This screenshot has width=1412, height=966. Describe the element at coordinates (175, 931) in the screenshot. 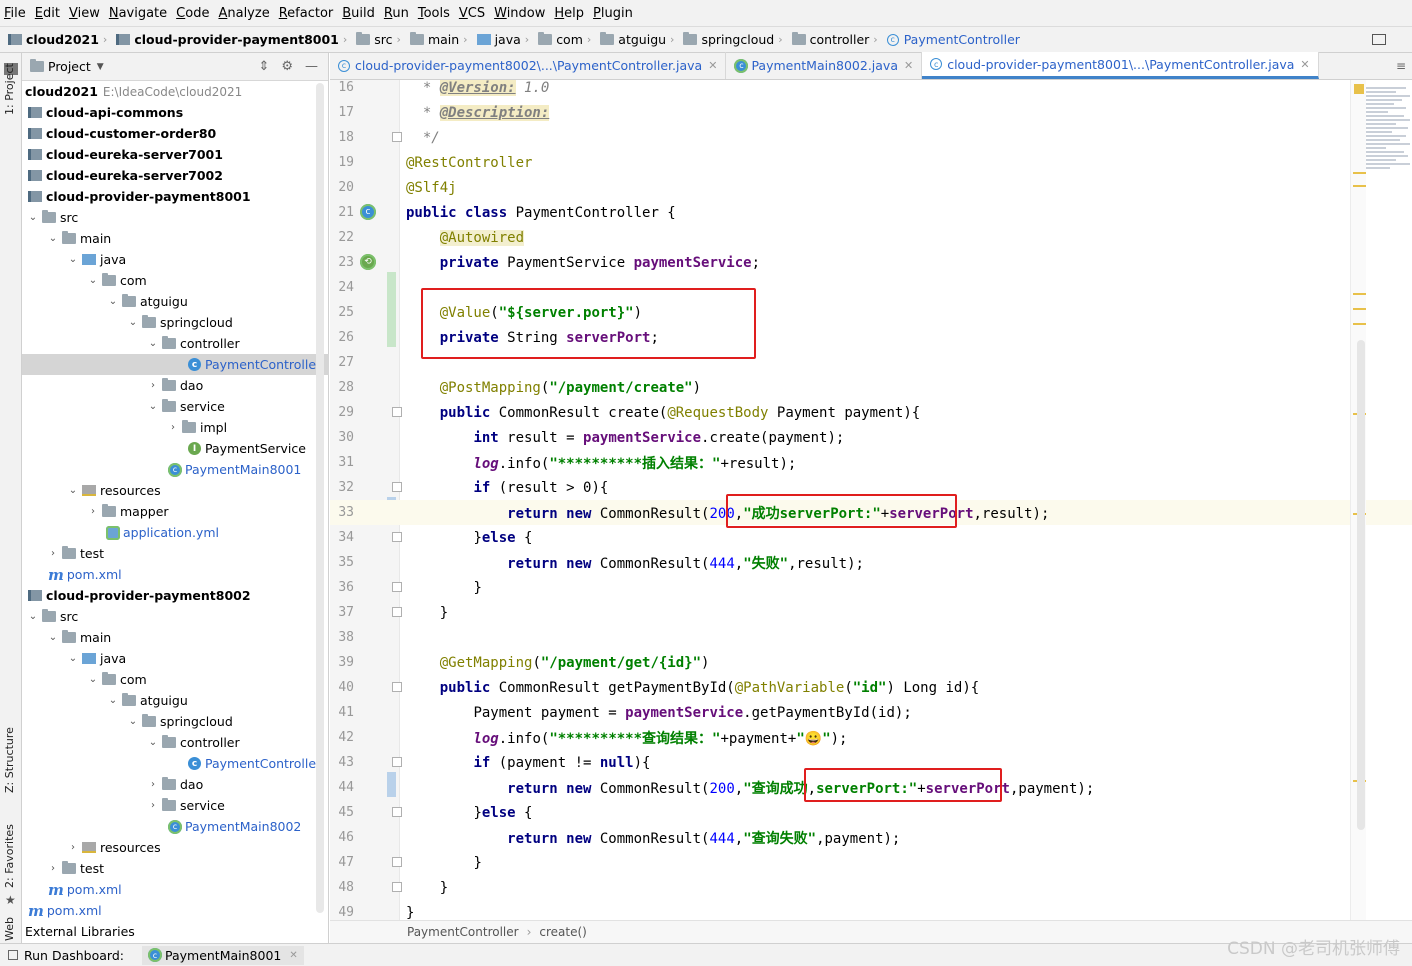

I see `tree-item-external-libraries: External Libraries` at that location.